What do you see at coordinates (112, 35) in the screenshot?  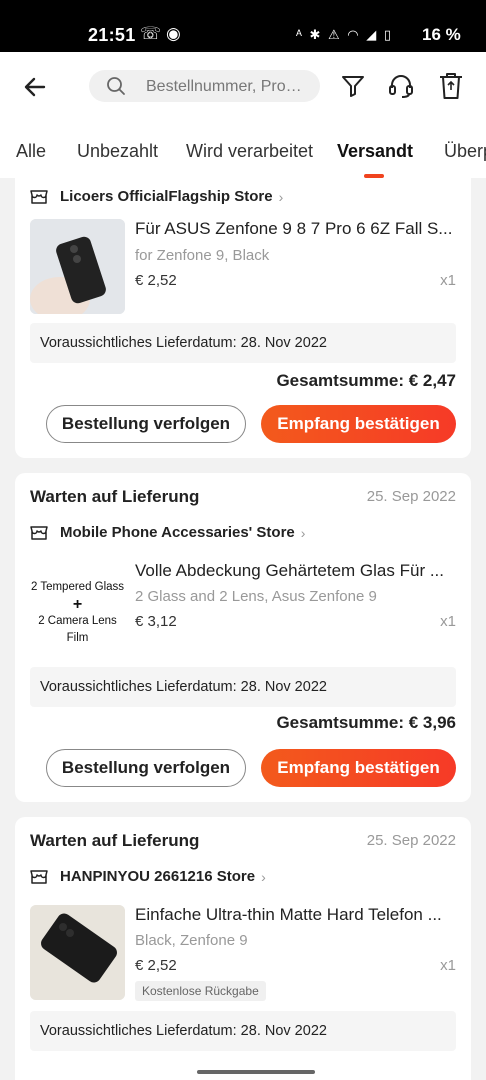 I see `status-time: 21:51` at bounding box center [112, 35].